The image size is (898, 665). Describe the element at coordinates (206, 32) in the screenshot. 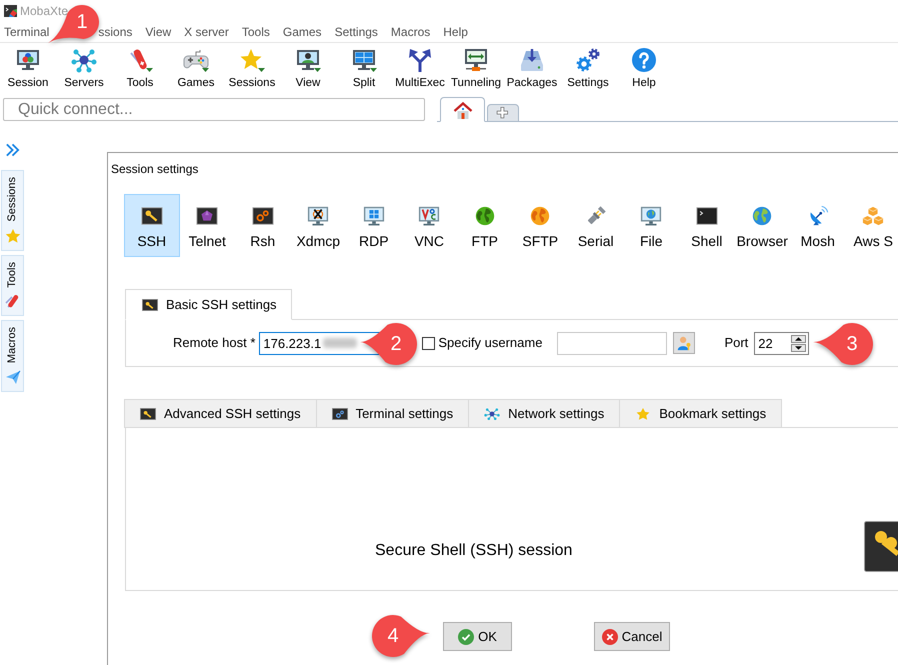

I see `menu-item: X server` at that location.